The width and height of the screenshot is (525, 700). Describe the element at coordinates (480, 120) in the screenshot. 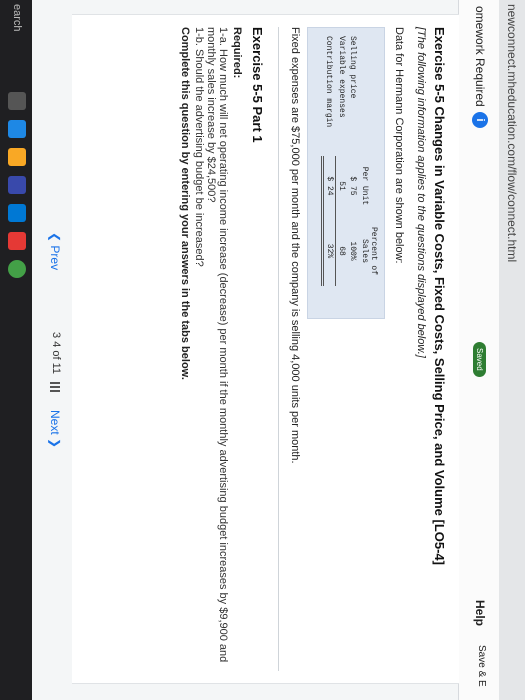

I see `info-icon: i` at that location.